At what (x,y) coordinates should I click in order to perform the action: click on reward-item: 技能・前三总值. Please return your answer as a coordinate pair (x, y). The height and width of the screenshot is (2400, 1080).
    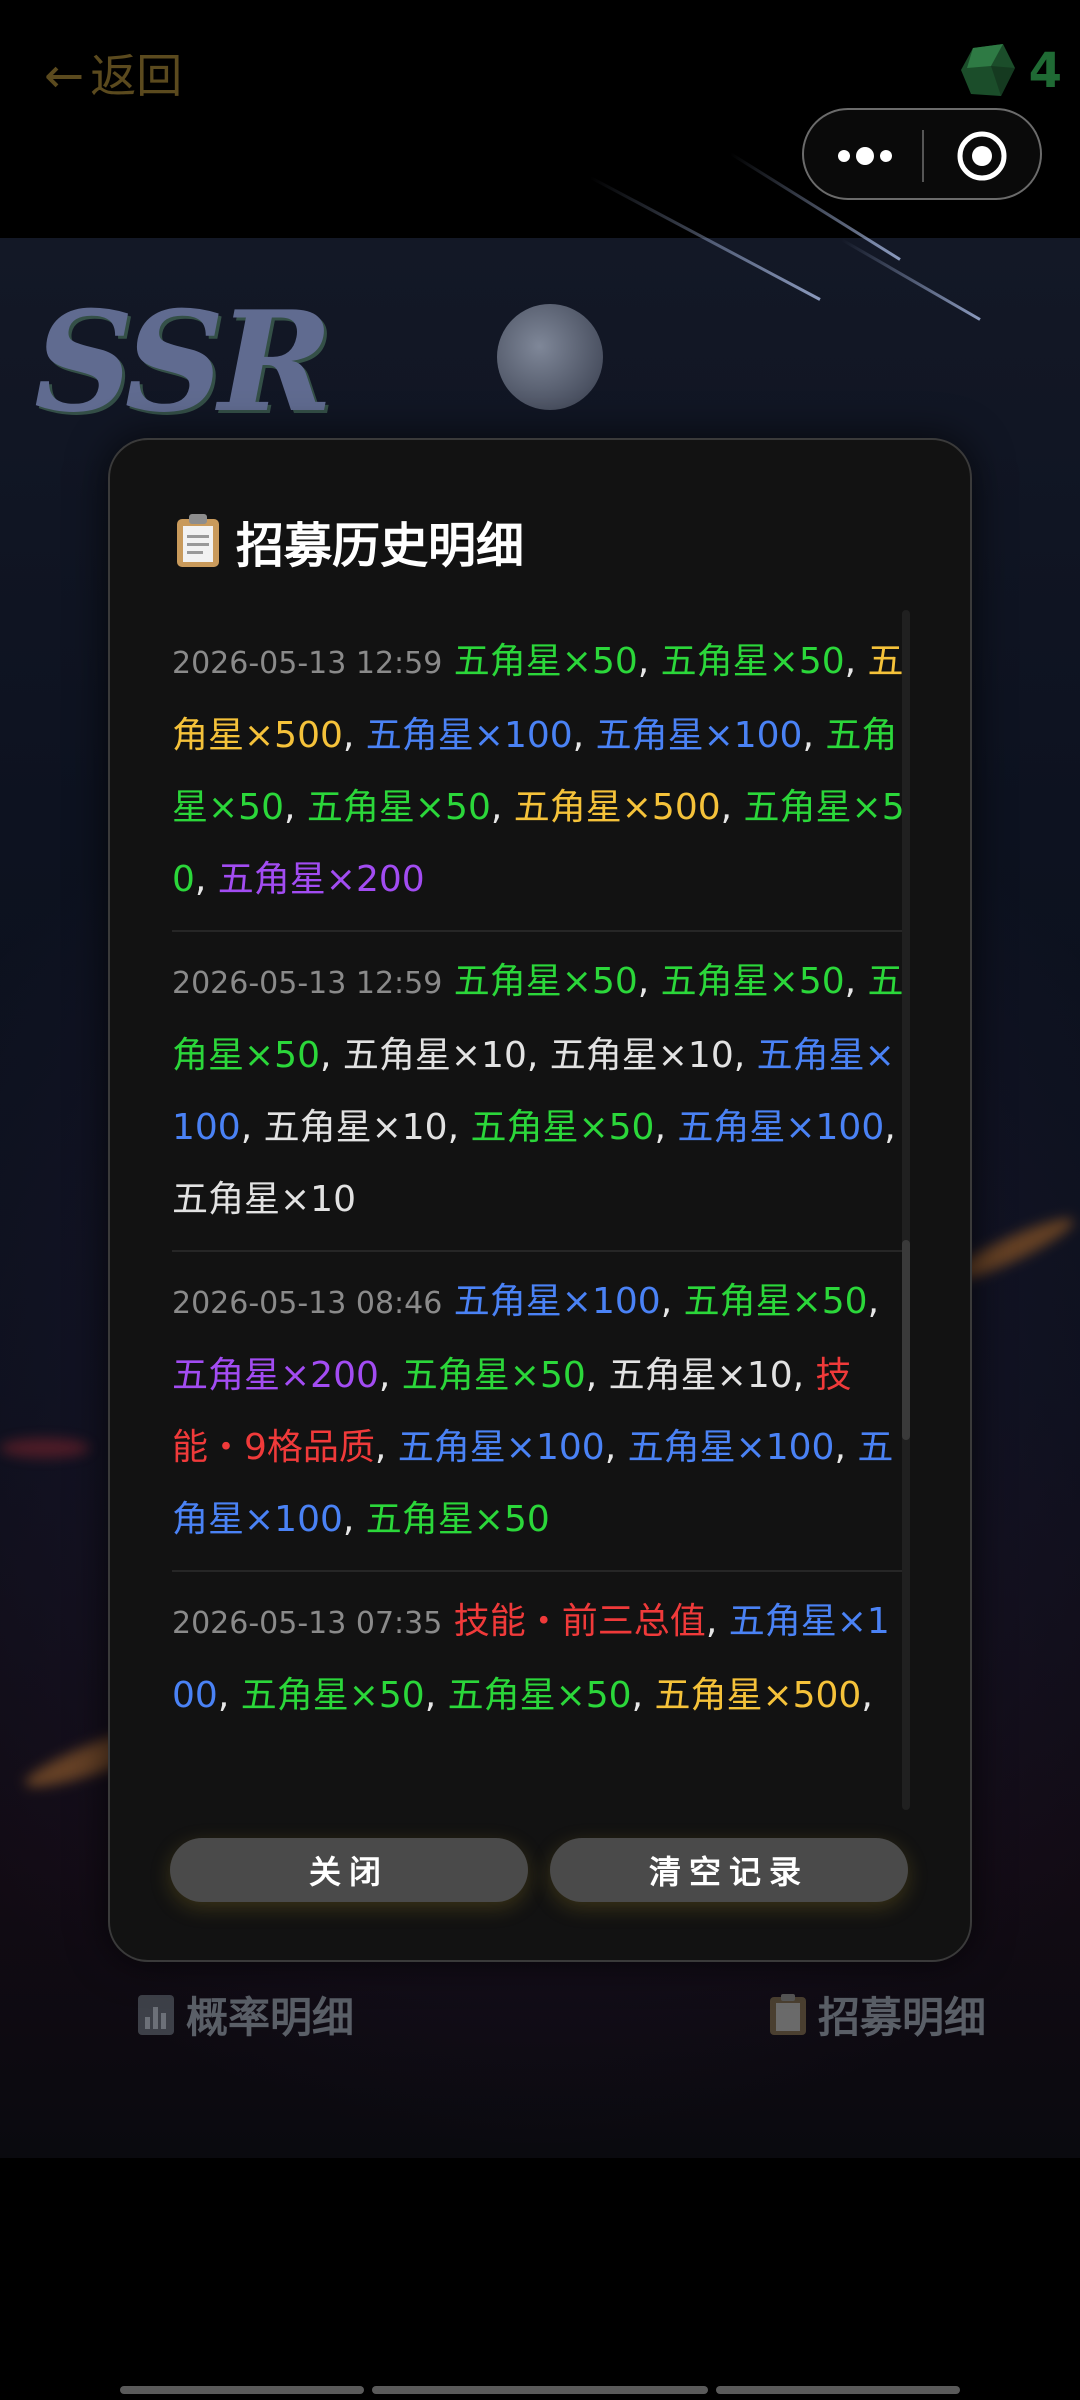
    Looking at the image, I should click on (579, 1621).